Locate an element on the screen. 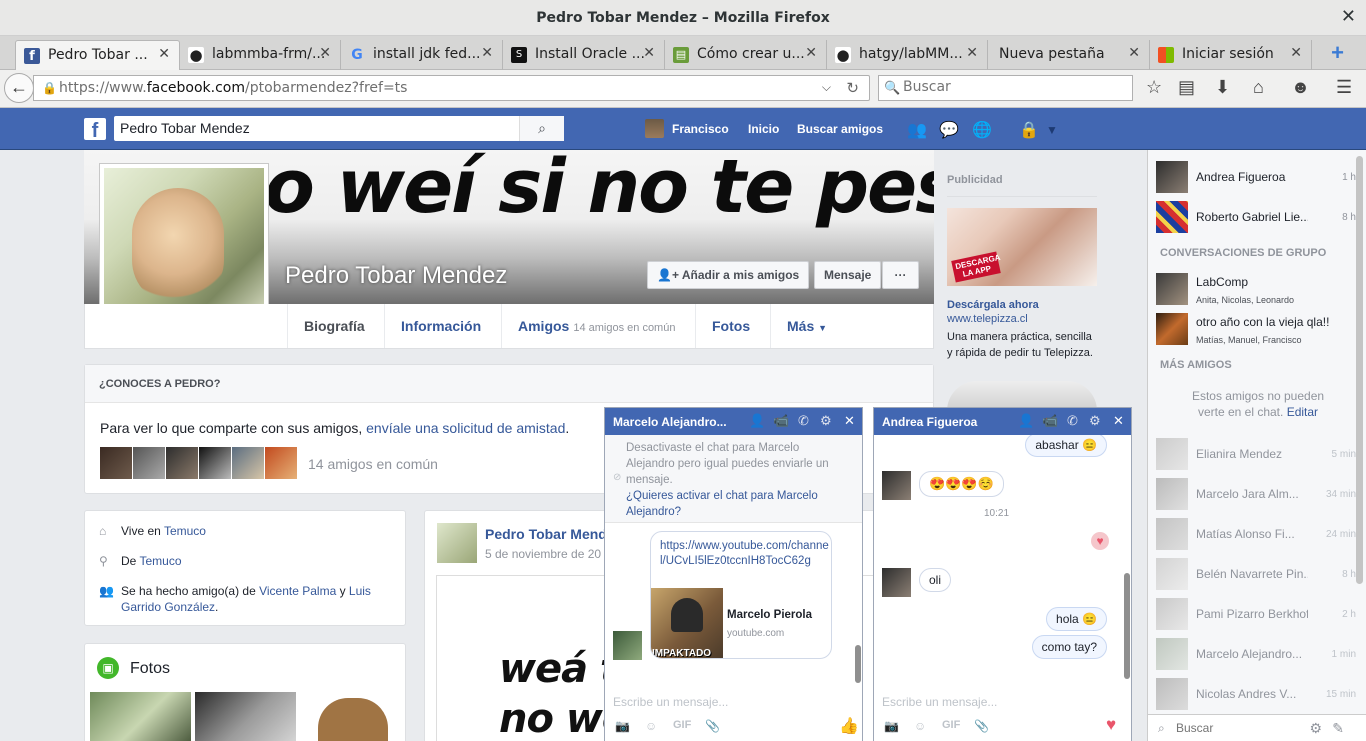 This screenshot has height=741, width=1366. browser-search-box: 🔍 is located at coordinates (1005, 88).